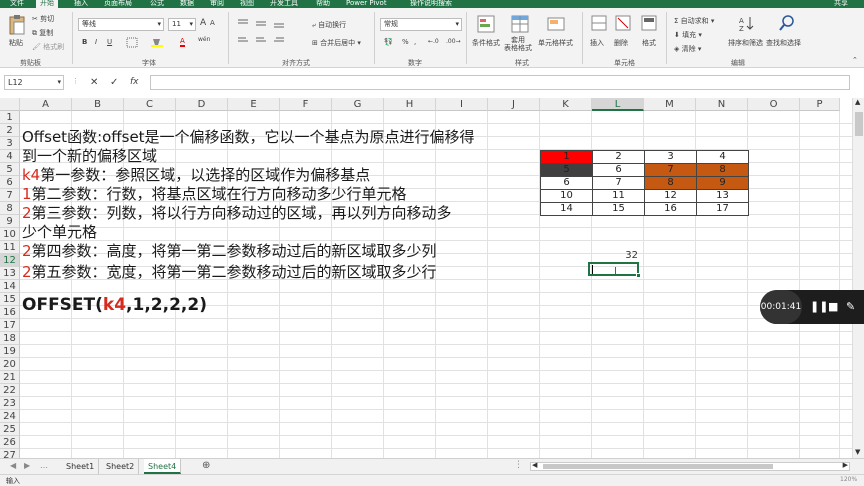 Image resolution: width=864 pixels, height=486 pixels. I want to click on column-header-j: J, so click(514, 104).